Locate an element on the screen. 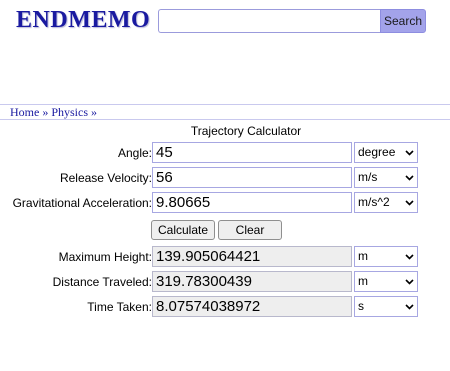 The height and width of the screenshot is (371, 450). distance-output is located at coordinates (252, 281).